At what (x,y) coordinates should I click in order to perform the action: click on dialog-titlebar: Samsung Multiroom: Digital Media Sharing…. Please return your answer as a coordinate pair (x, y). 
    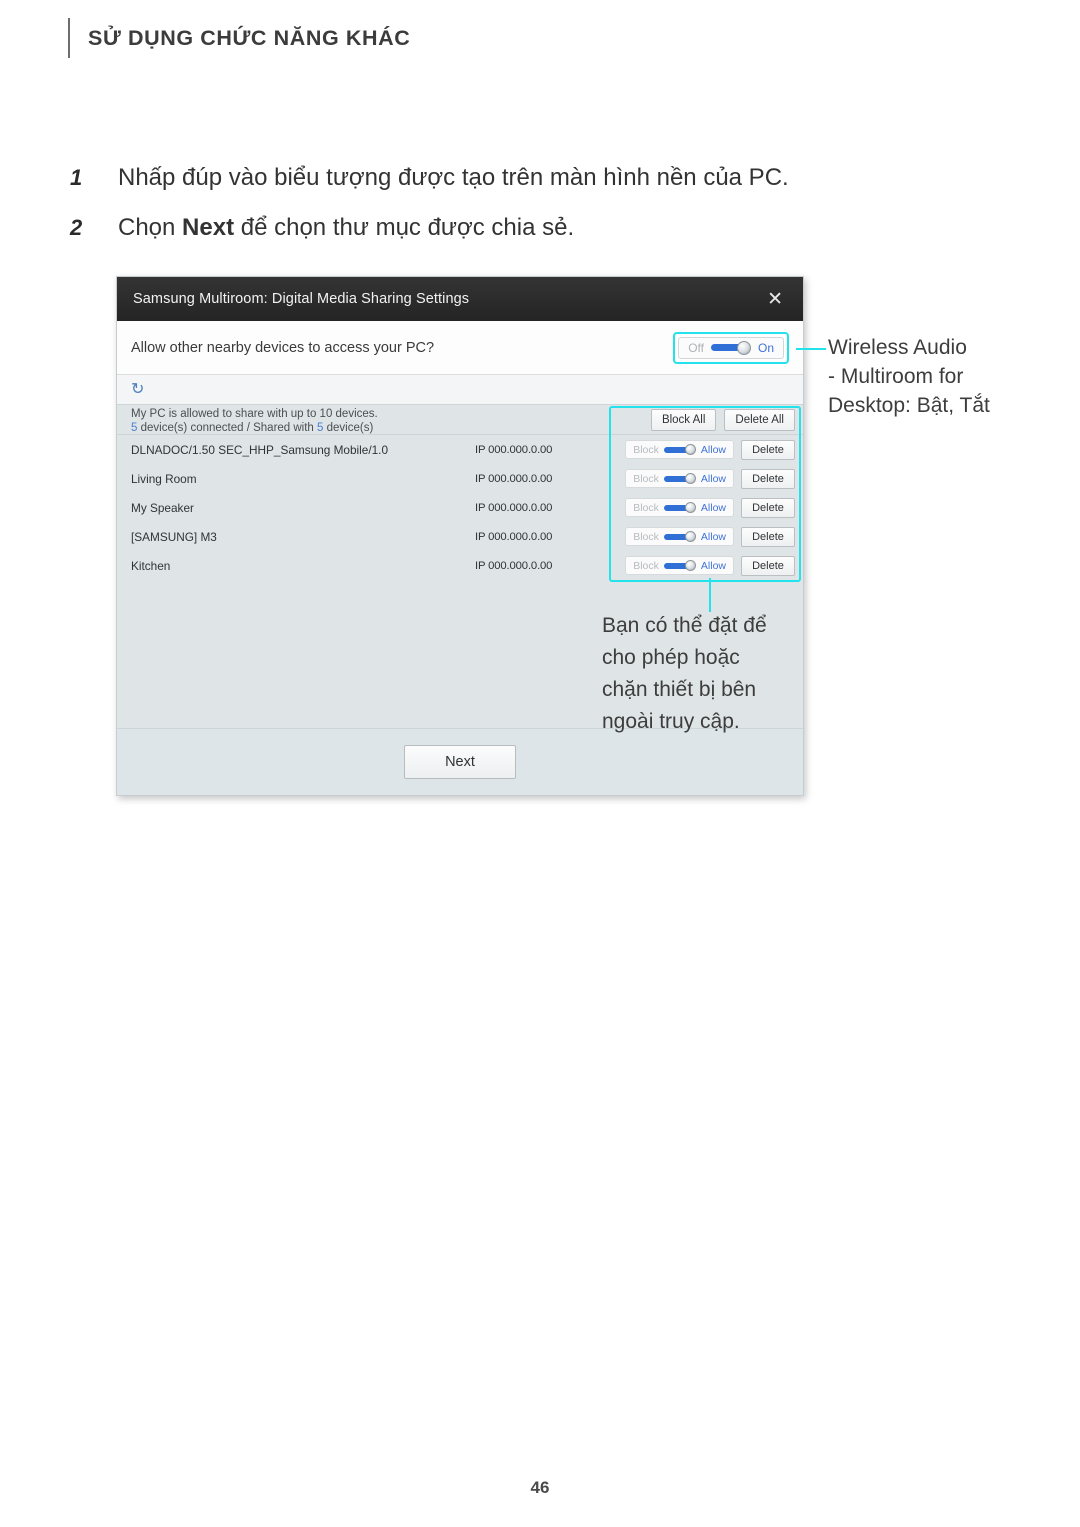
    Looking at the image, I should click on (460, 299).